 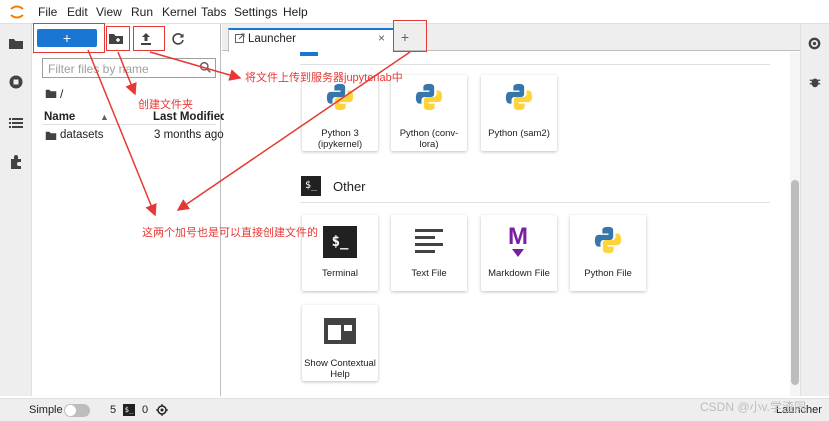 What do you see at coordinates (311, 186) in the screenshot?
I see `terminal-section-icon: $_` at bounding box center [311, 186].